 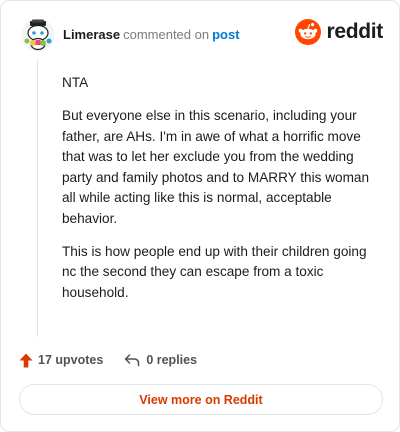 I want to click on comment-byline: Limerase commented on post, so click(x=151, y=35).